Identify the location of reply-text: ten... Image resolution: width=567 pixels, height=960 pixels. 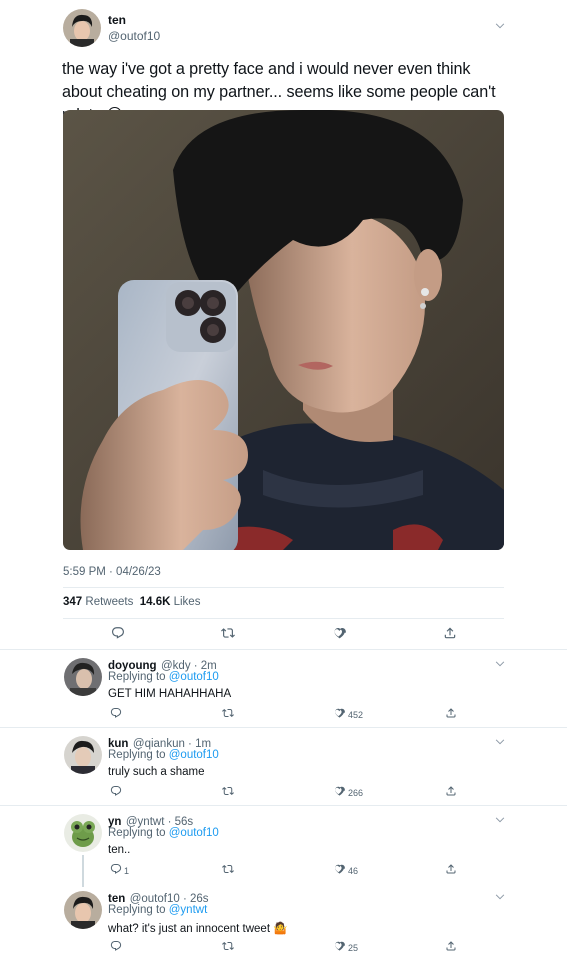
(119, 850).